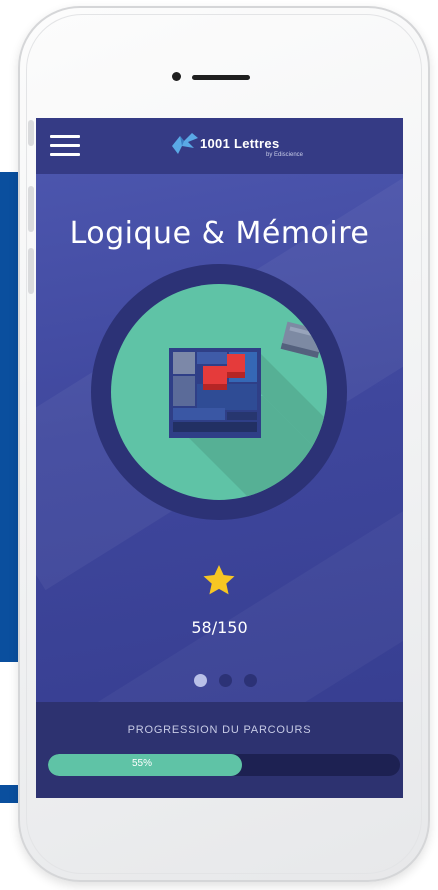 Image resolution: width=438 pixels, height=890 pixels. I want to click on mute-switch, so click(31, 133).